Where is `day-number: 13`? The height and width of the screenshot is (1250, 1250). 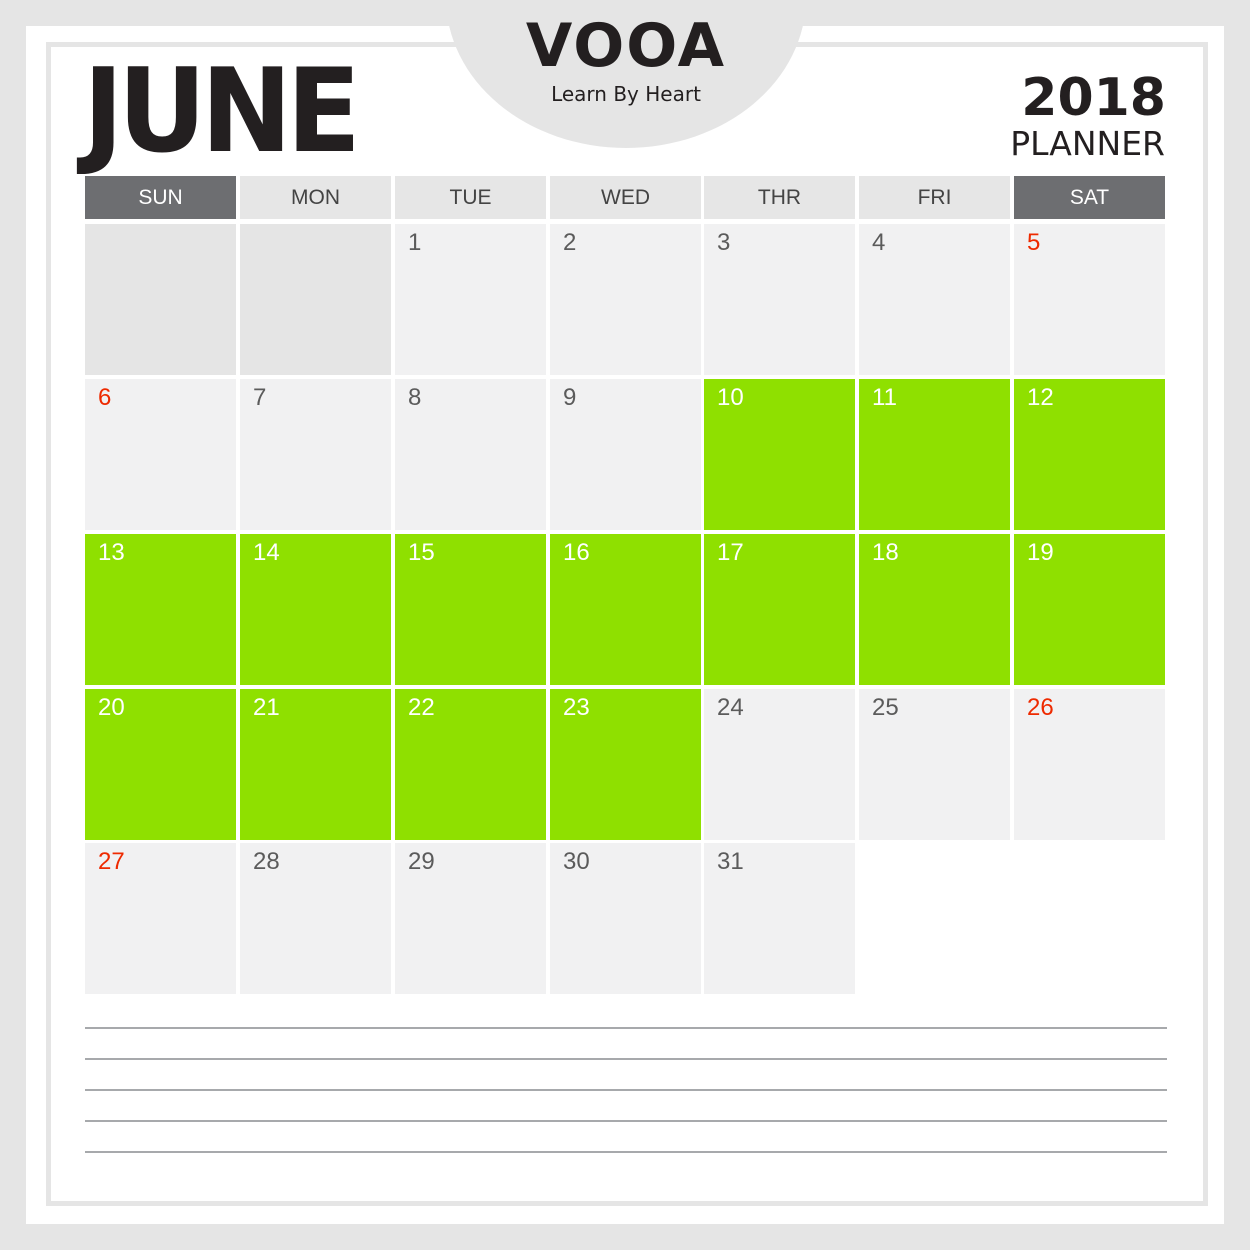
day-number: 13 is located at coordinates (111, 552).